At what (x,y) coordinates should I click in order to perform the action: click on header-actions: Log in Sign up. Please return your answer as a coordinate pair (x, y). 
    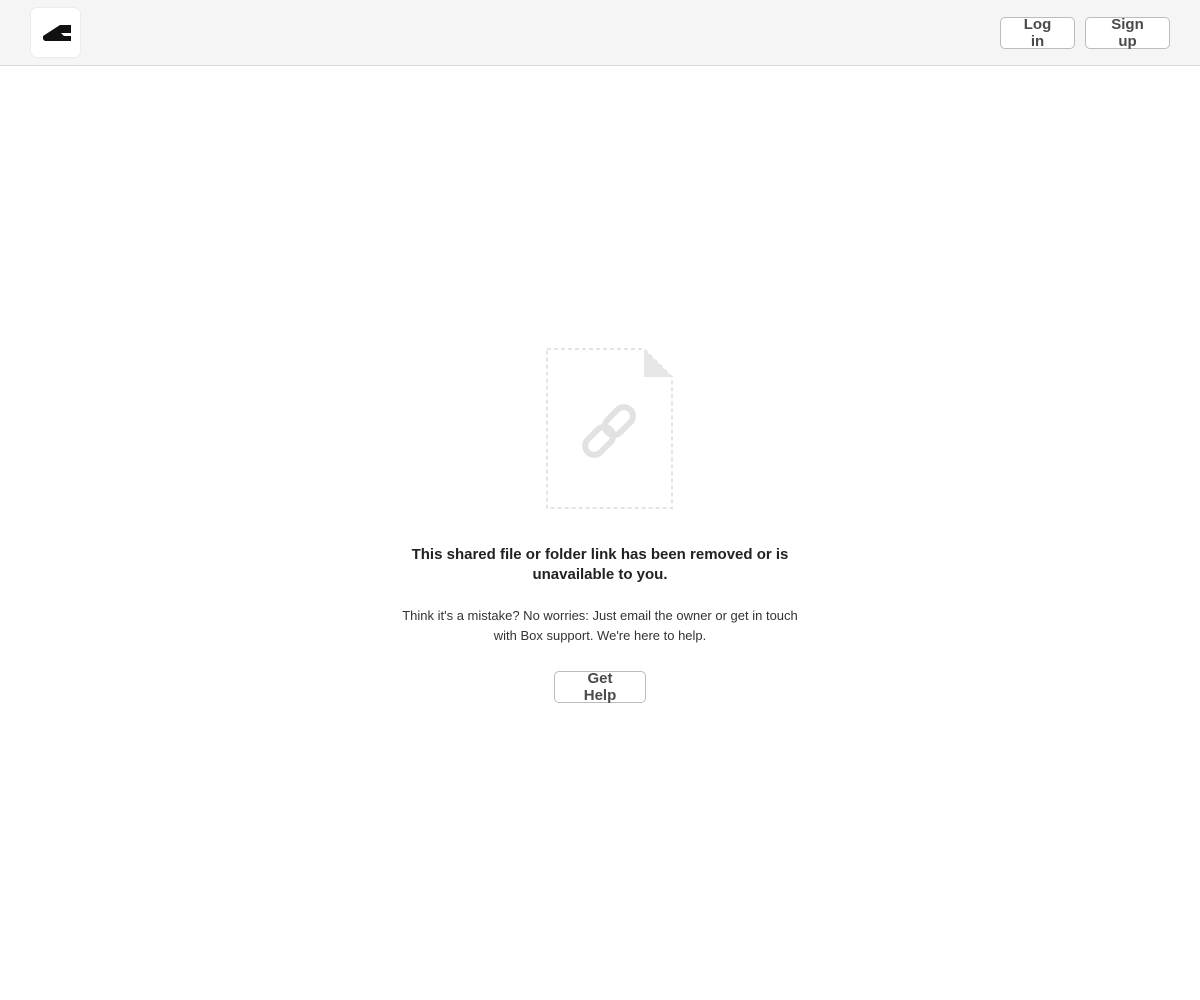
    Looking at the image, I should click on (1085, 33).